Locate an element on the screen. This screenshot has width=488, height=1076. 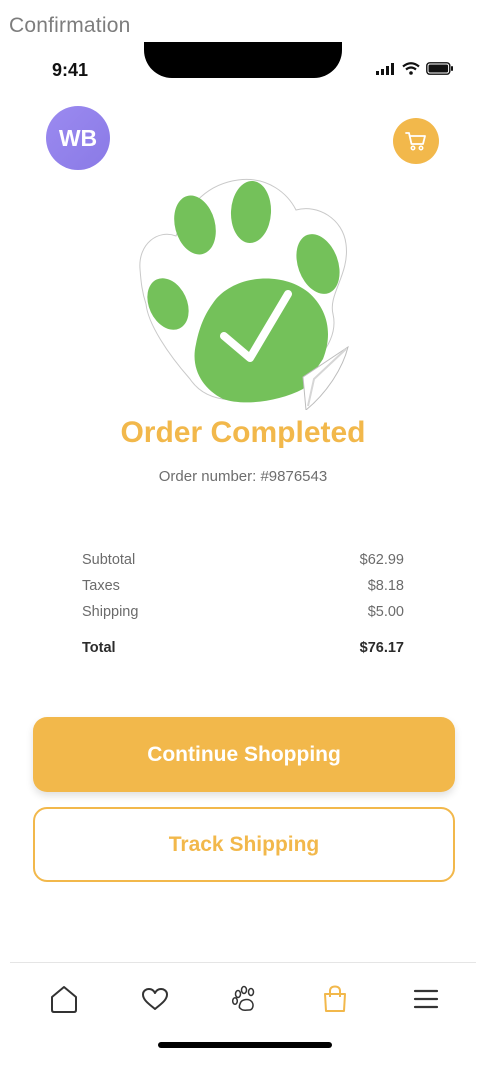
status-icons is located at coordinates (415, 68).